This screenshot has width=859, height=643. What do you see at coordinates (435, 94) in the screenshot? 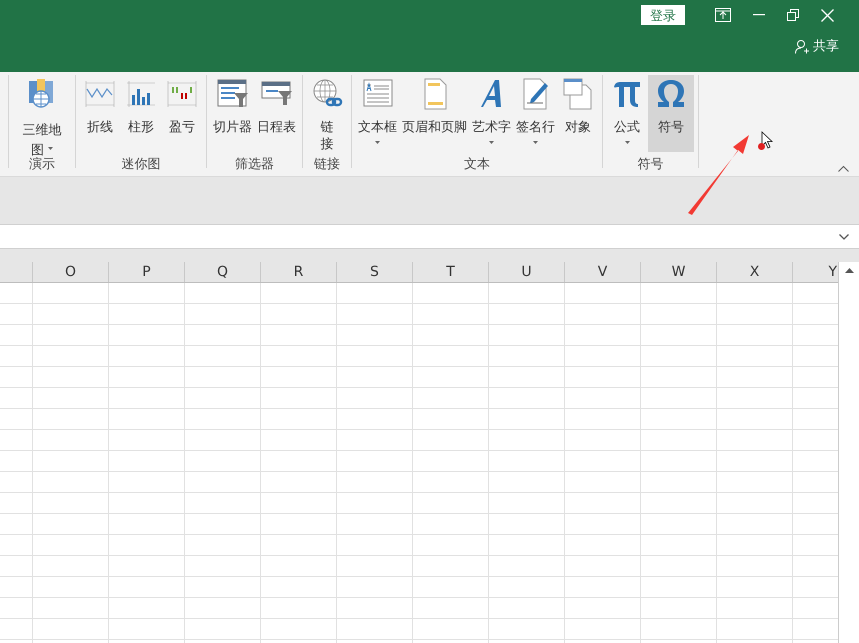
I see `page-header-icon` at bounding box center [435, 94].